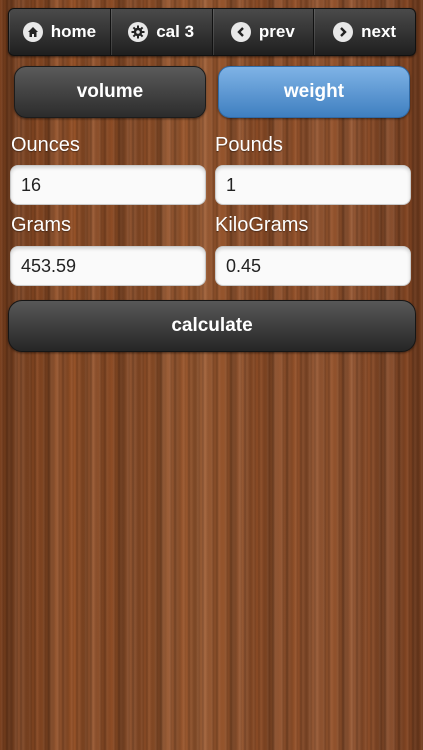 Image resolution: width=423 pixels, height=750 pixels. What do you see at coordinates (32, 32) in the screenshot?
I see `home-icon` at bounding box center [32, 32].